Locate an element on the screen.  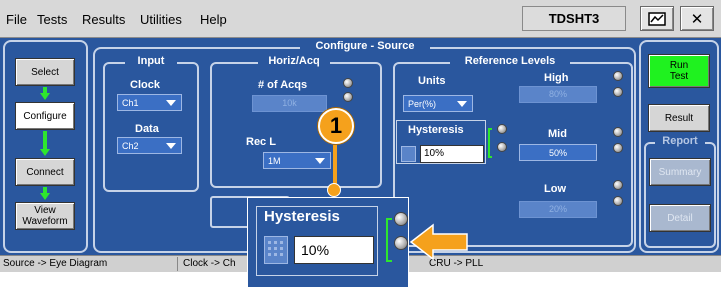
view-waveform-button: View Waveform is located at coordinates (45, 216).